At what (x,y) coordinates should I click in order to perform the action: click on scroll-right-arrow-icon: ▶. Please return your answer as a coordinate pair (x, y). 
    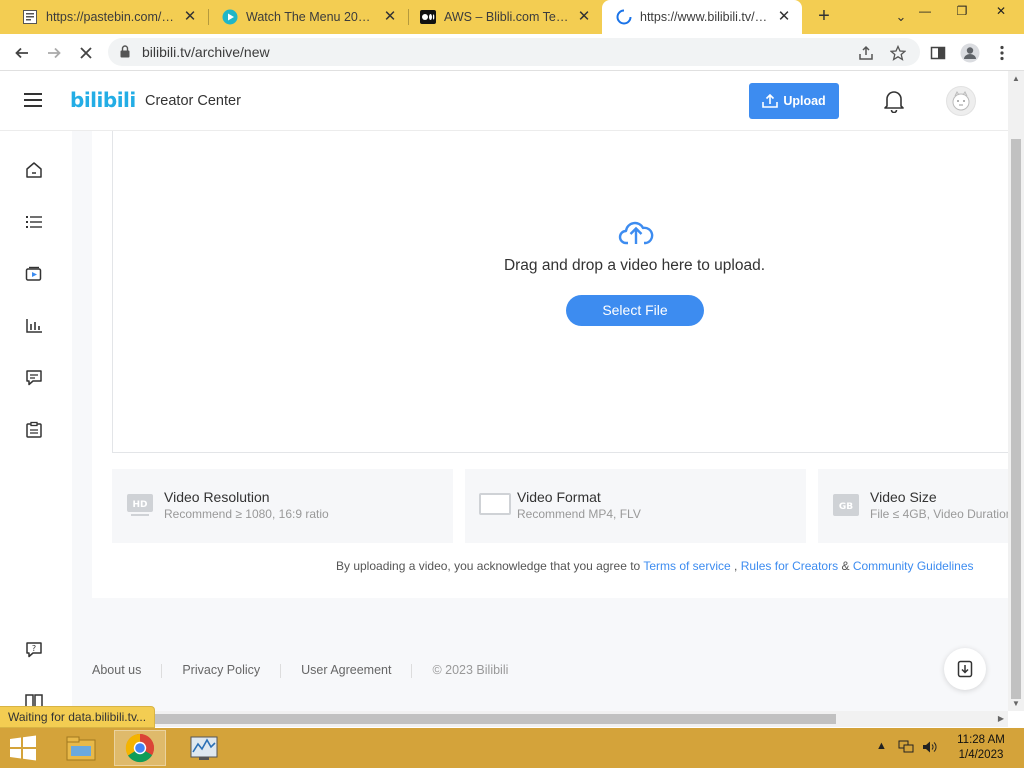
    Looking at the image, I should click on (1001, 718).